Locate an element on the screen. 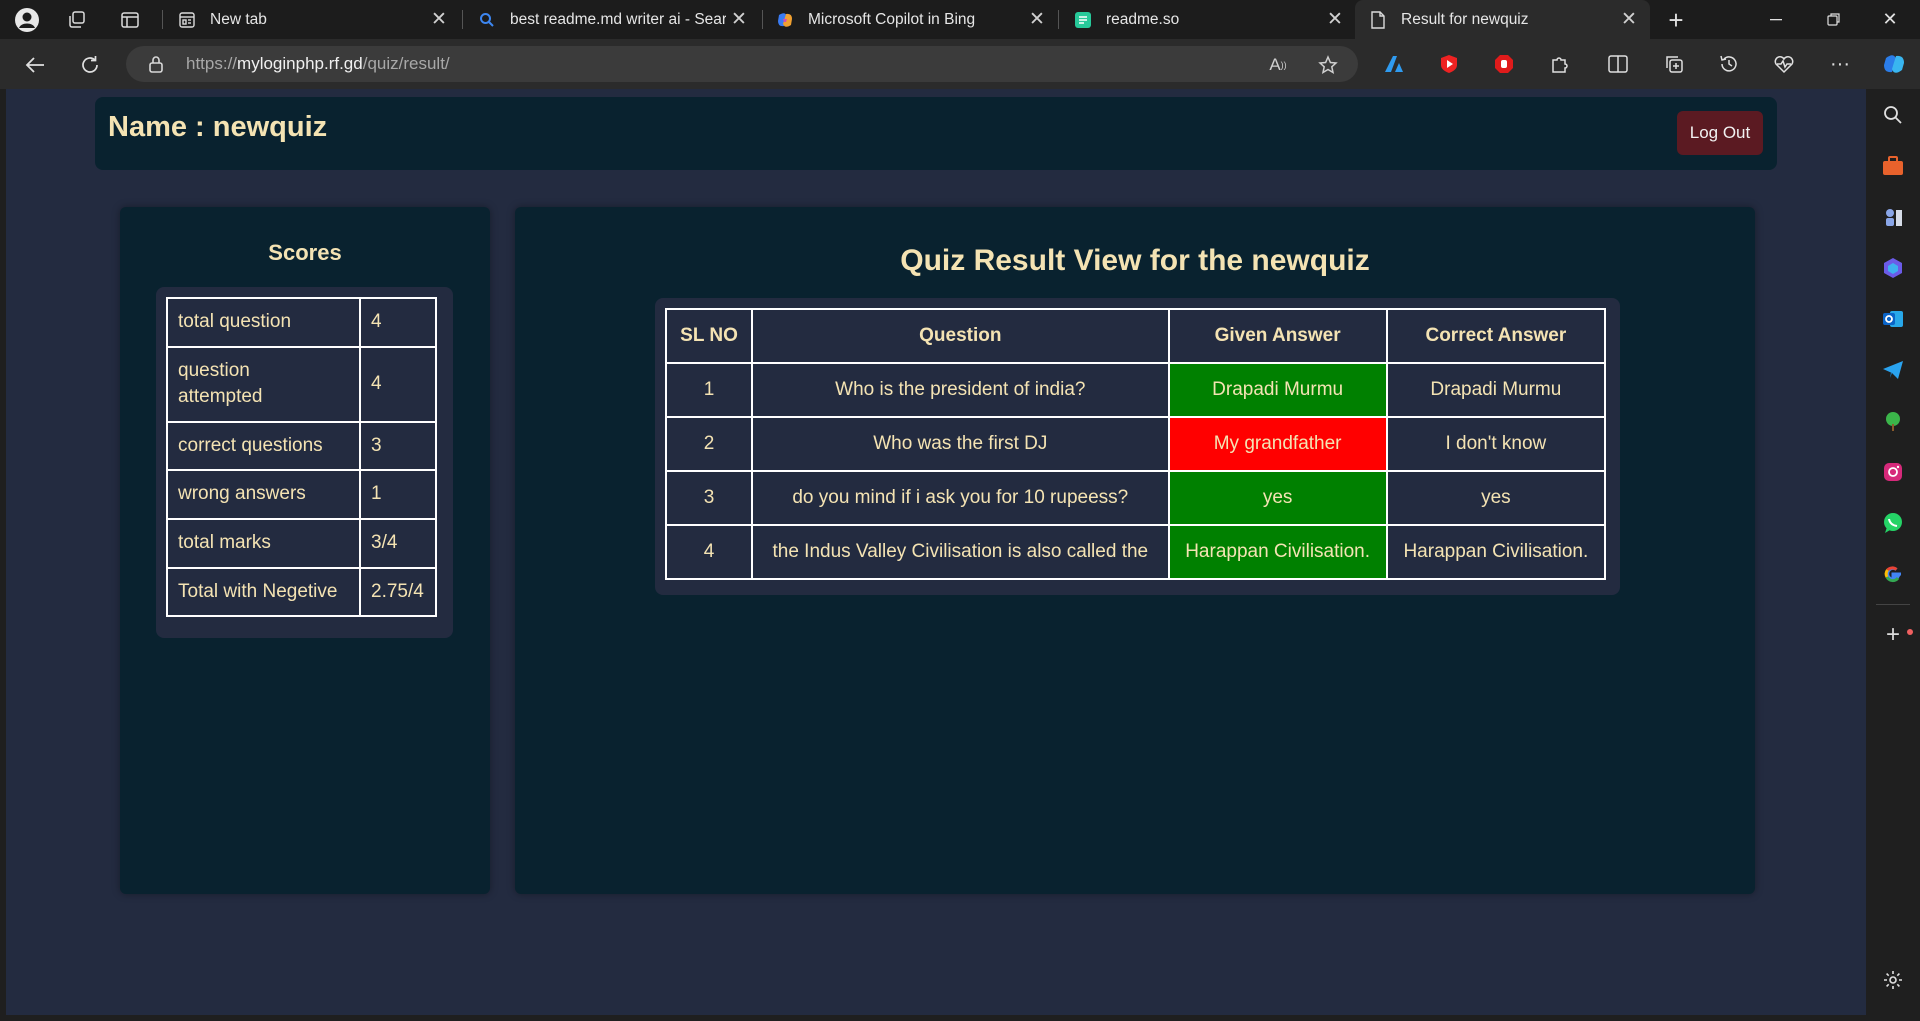  history-icon is located at coordinates (1729, 64).